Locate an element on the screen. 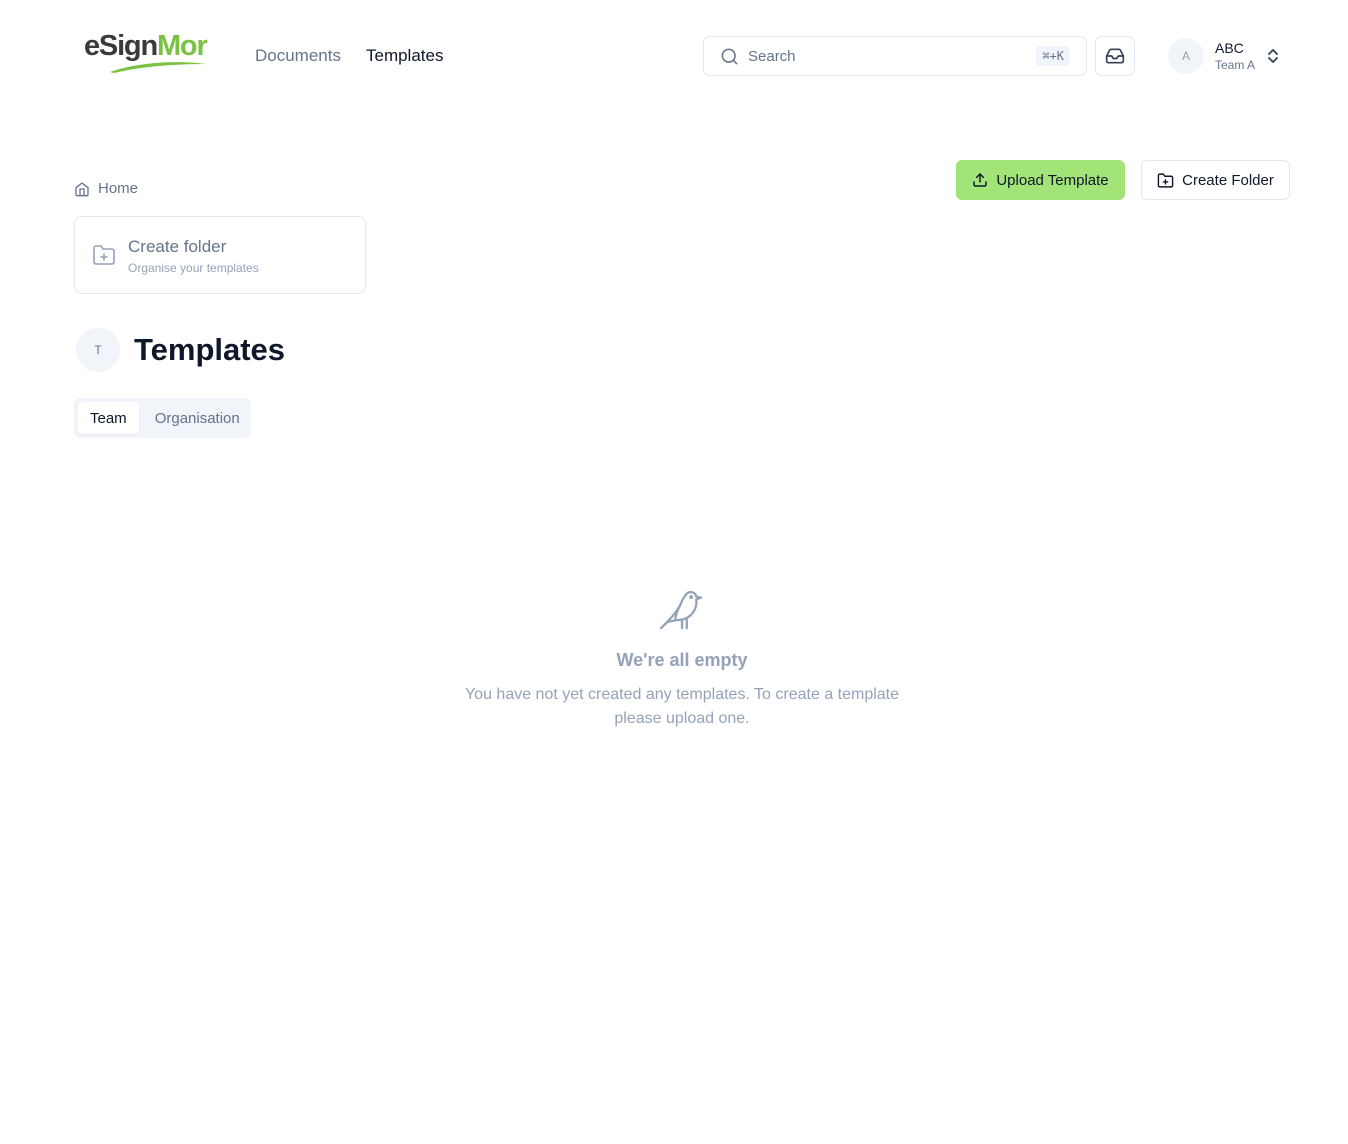 Image resolution: width=1348 pixels, height=1144 pixels. logo-text-part2: ign is located at coordinates (137, 46).